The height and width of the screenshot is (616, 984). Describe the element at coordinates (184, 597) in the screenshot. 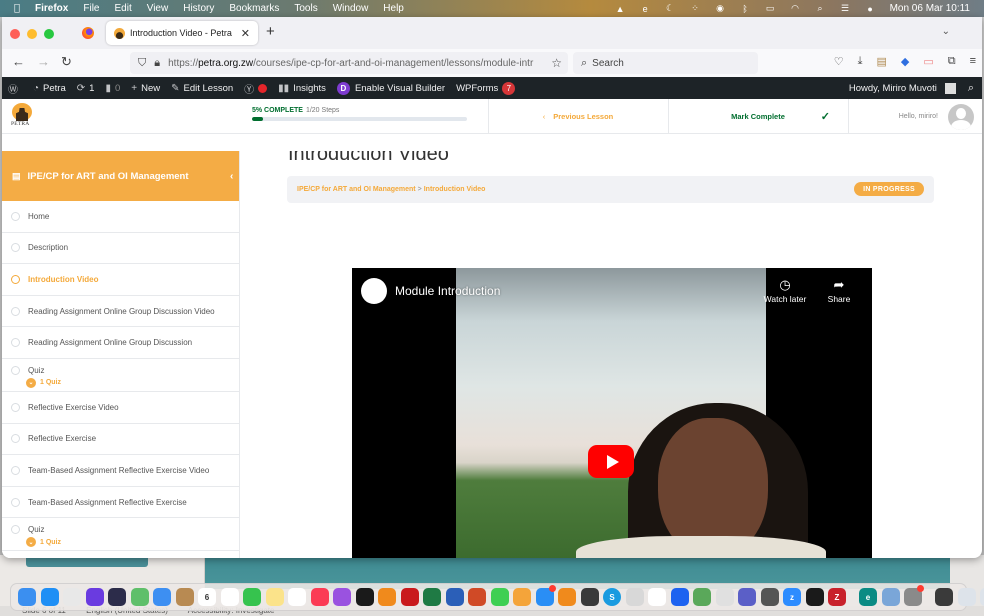

I see `dock-contacts-icon` at that location.